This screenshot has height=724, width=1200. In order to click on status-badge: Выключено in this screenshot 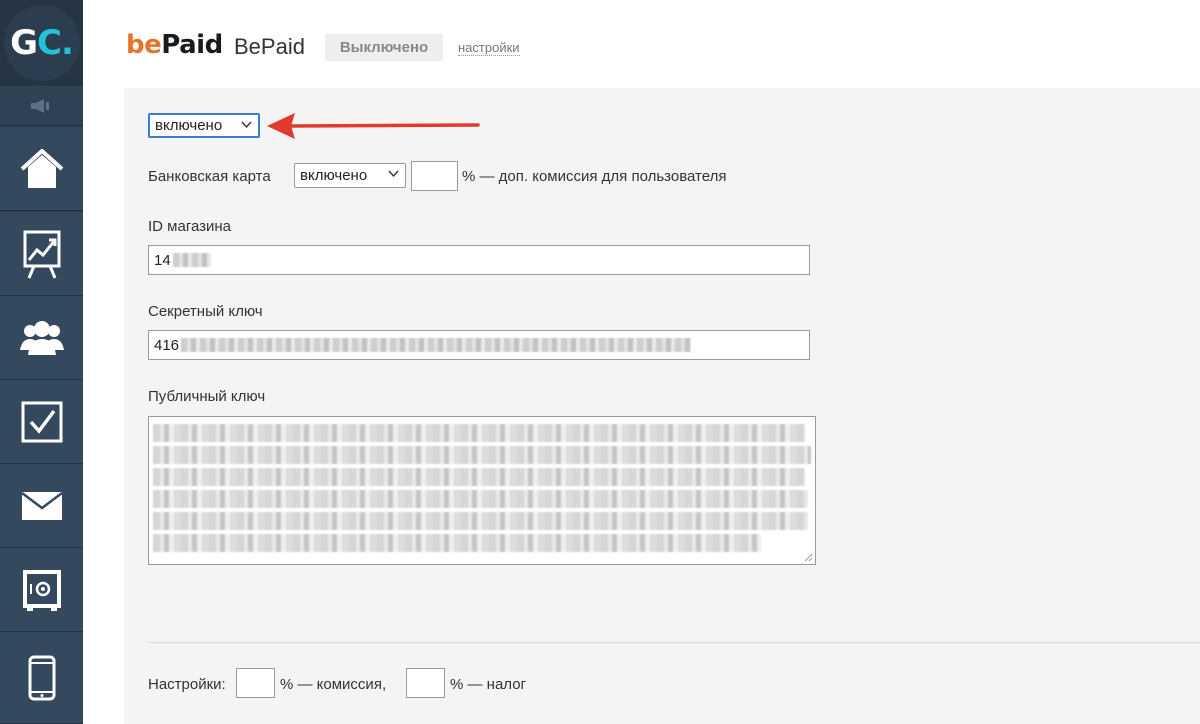, I will do `click(384, 47)`.